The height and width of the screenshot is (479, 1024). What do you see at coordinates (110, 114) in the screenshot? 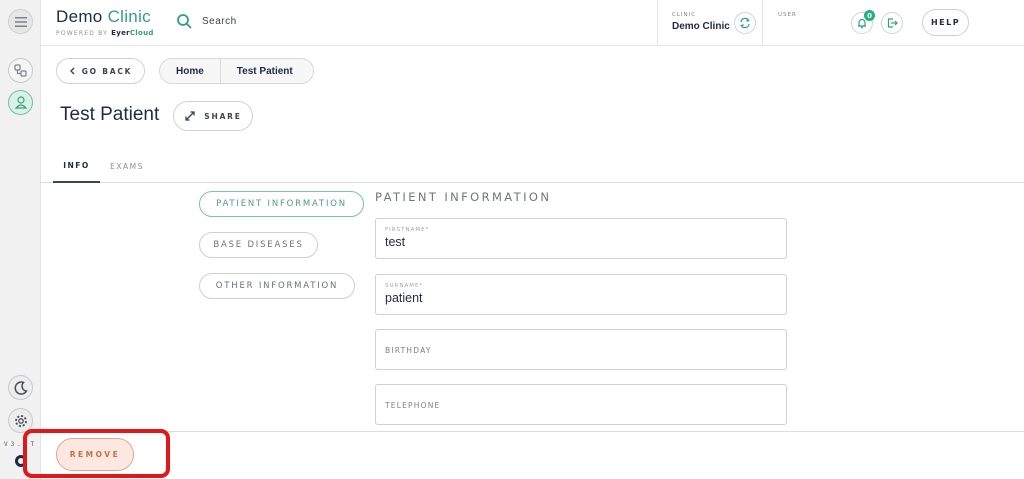
I see `page-title: Test Patient` at bounding box center [110, 114].